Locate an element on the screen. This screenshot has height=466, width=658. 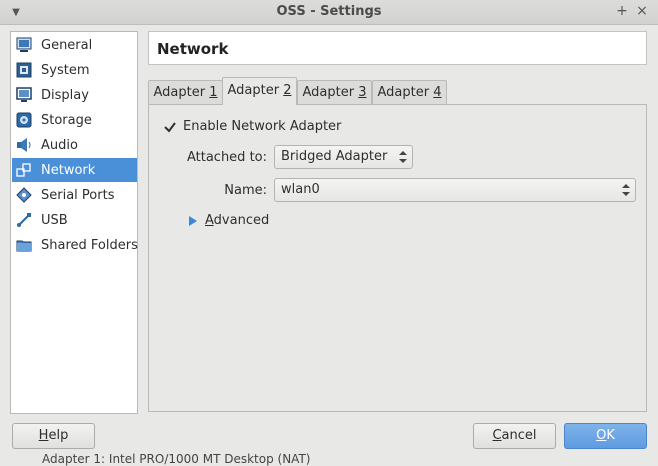
network-icon is located at coordinates (24, 170).